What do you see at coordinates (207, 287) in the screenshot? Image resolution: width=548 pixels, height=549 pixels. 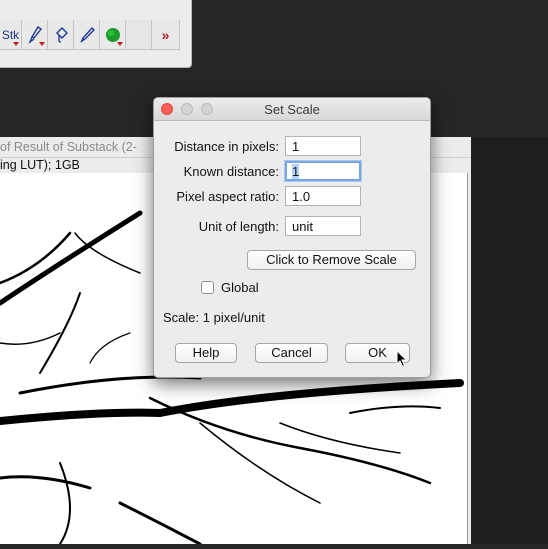 I see `global-checkbox` at bounding box center [207, 287].